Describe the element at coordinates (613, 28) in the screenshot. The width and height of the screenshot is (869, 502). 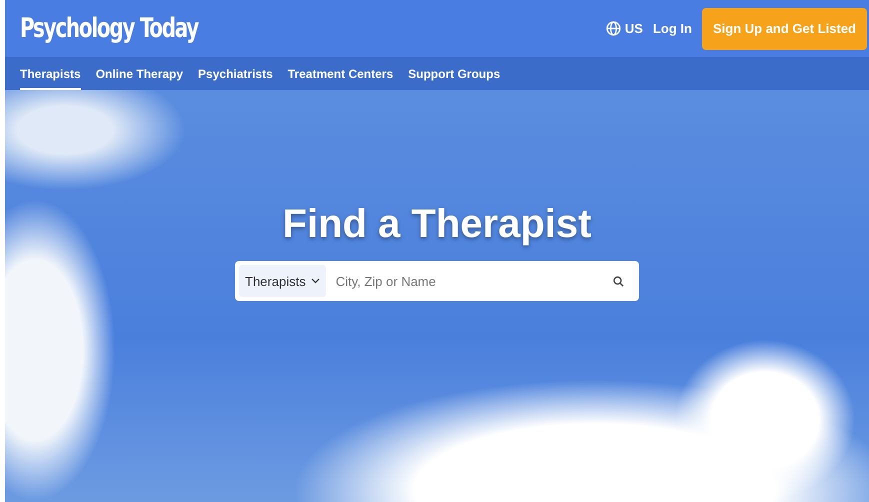
I see `globe-icon` at that location.